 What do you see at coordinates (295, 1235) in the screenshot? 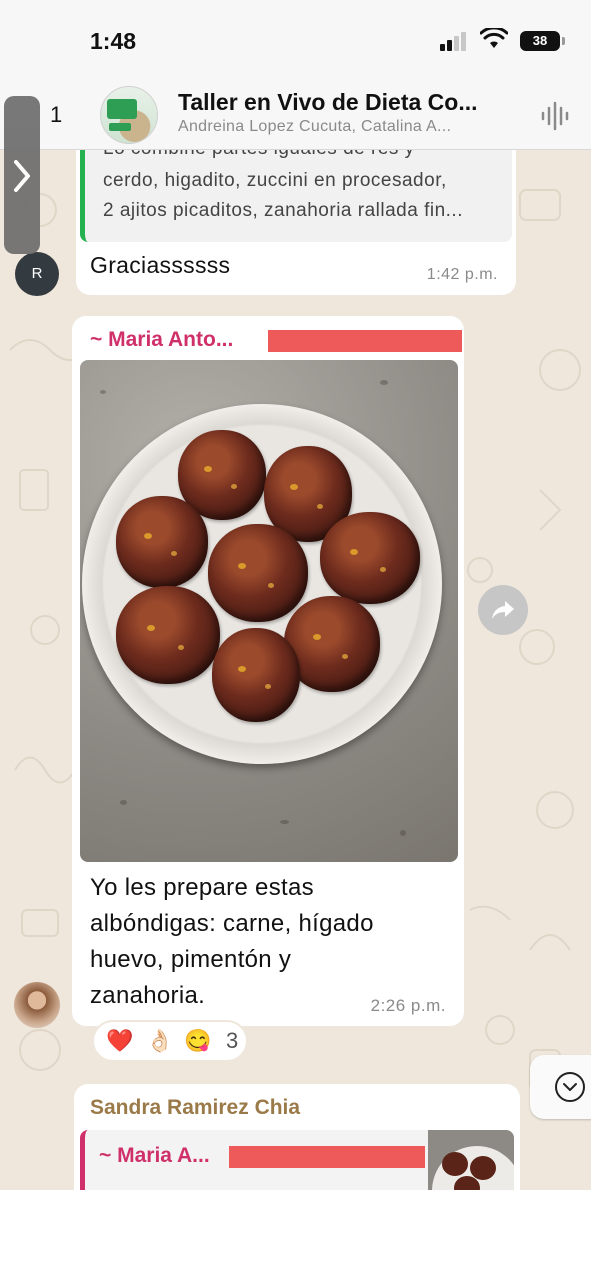
I see `bottom-blank-area` at bounding box center [295, 1235].